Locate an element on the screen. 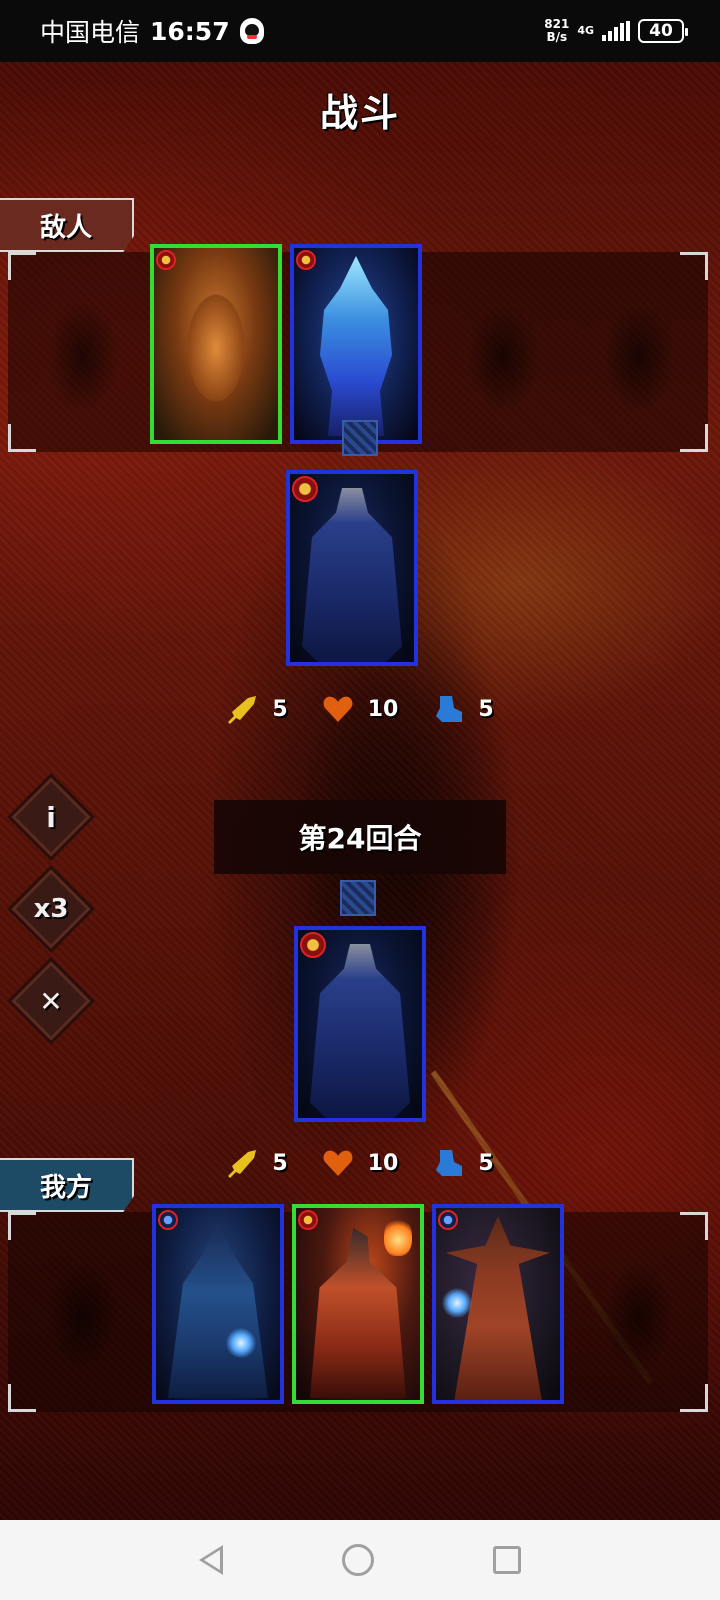  status-left: 中国电信 16:57 is located at coordinates (152, 31).